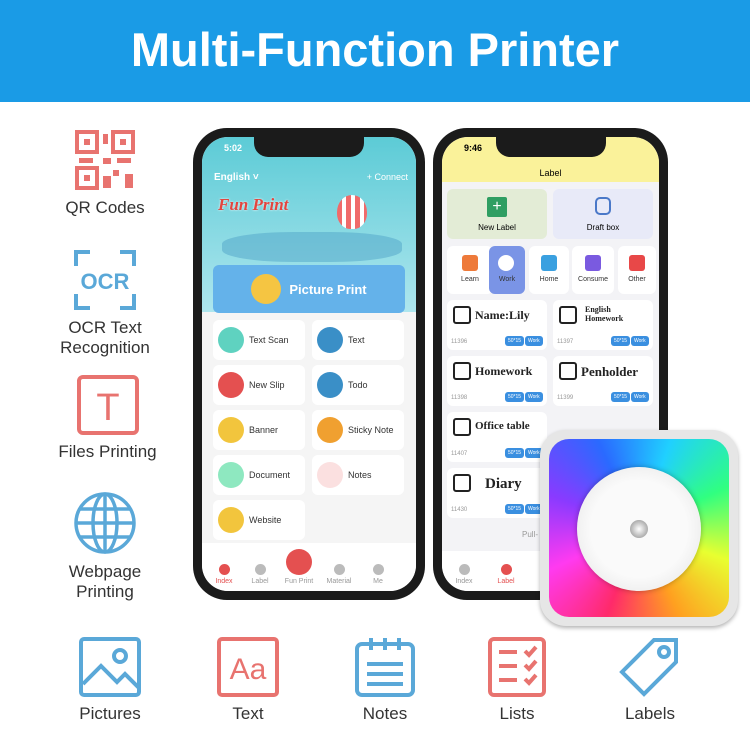 The image size is (750, 750). I want to click on shopping-icon, so click(593, 263).